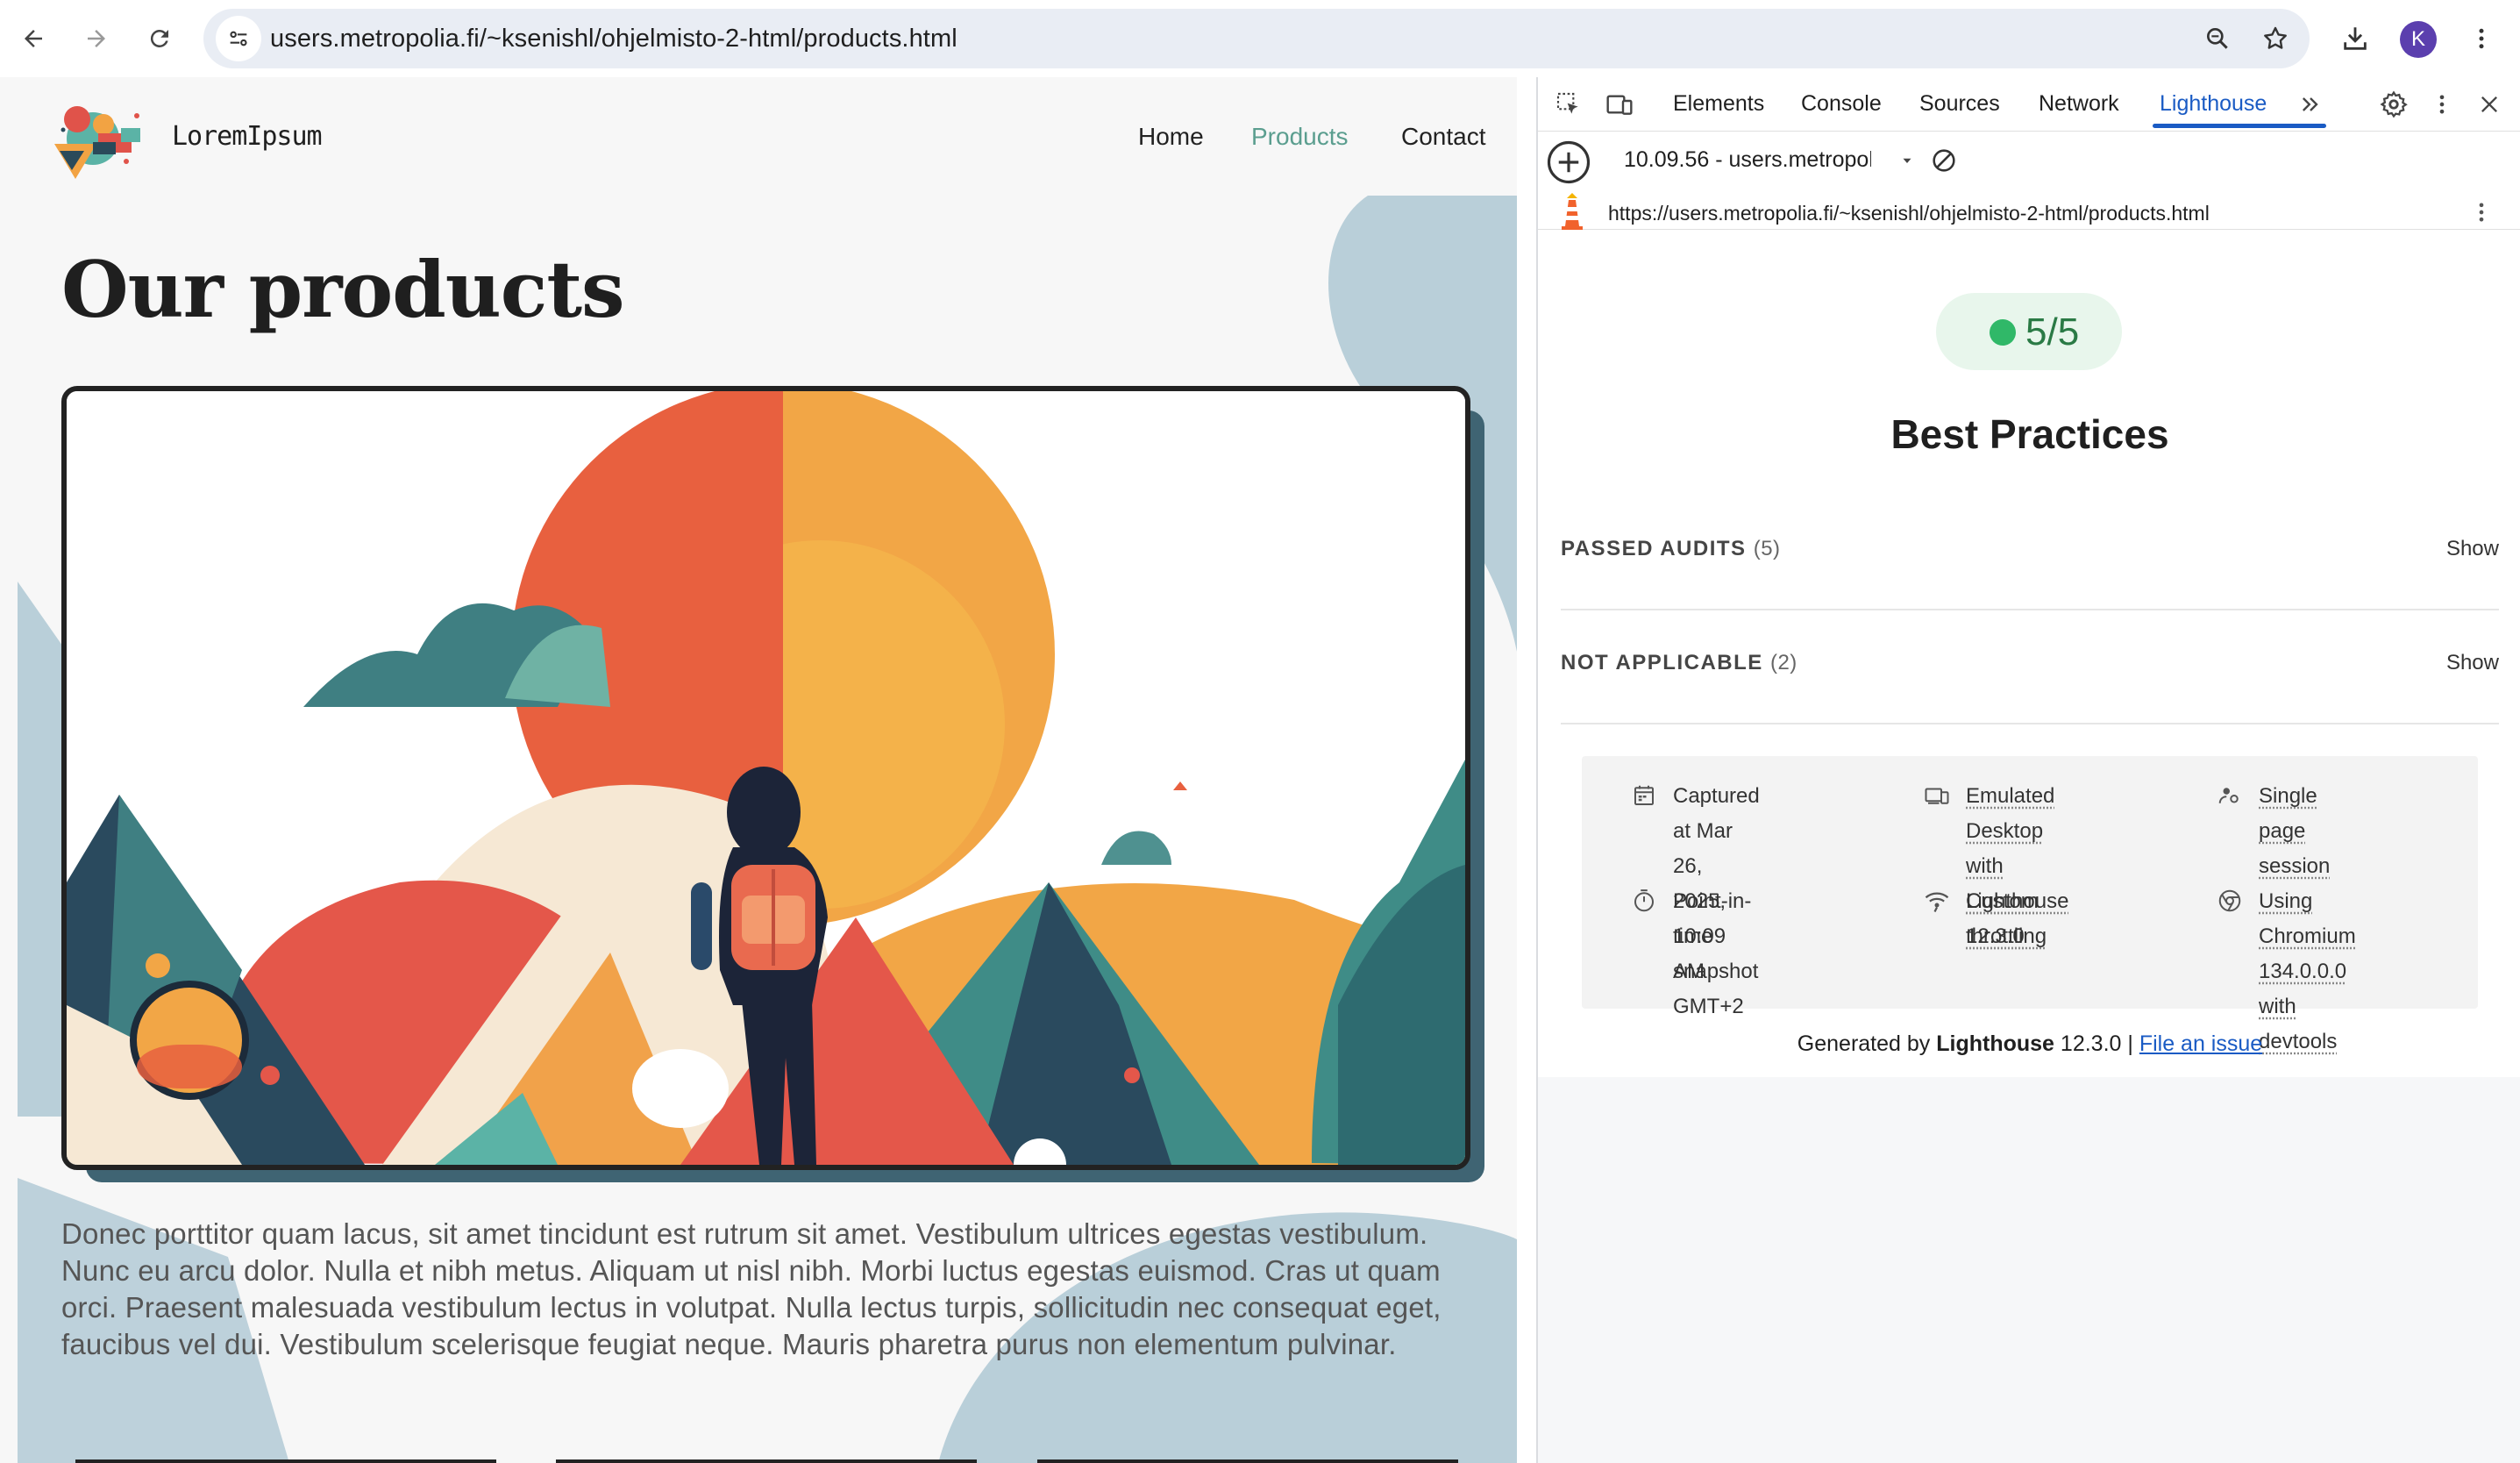 This screenshot has height=1463, width=2520. What do you see at coordinates (1708, 1006) in the screenshot?
I see `captured-line: GMT+2` at bounding box center [1708, 1006].